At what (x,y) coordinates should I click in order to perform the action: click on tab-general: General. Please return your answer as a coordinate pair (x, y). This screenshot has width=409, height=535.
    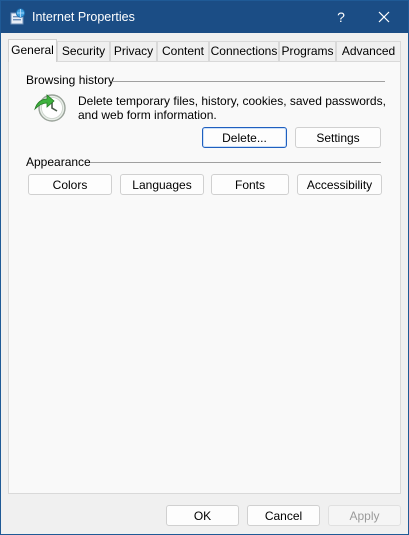
    Looking at the image, I should click on (32, 50).